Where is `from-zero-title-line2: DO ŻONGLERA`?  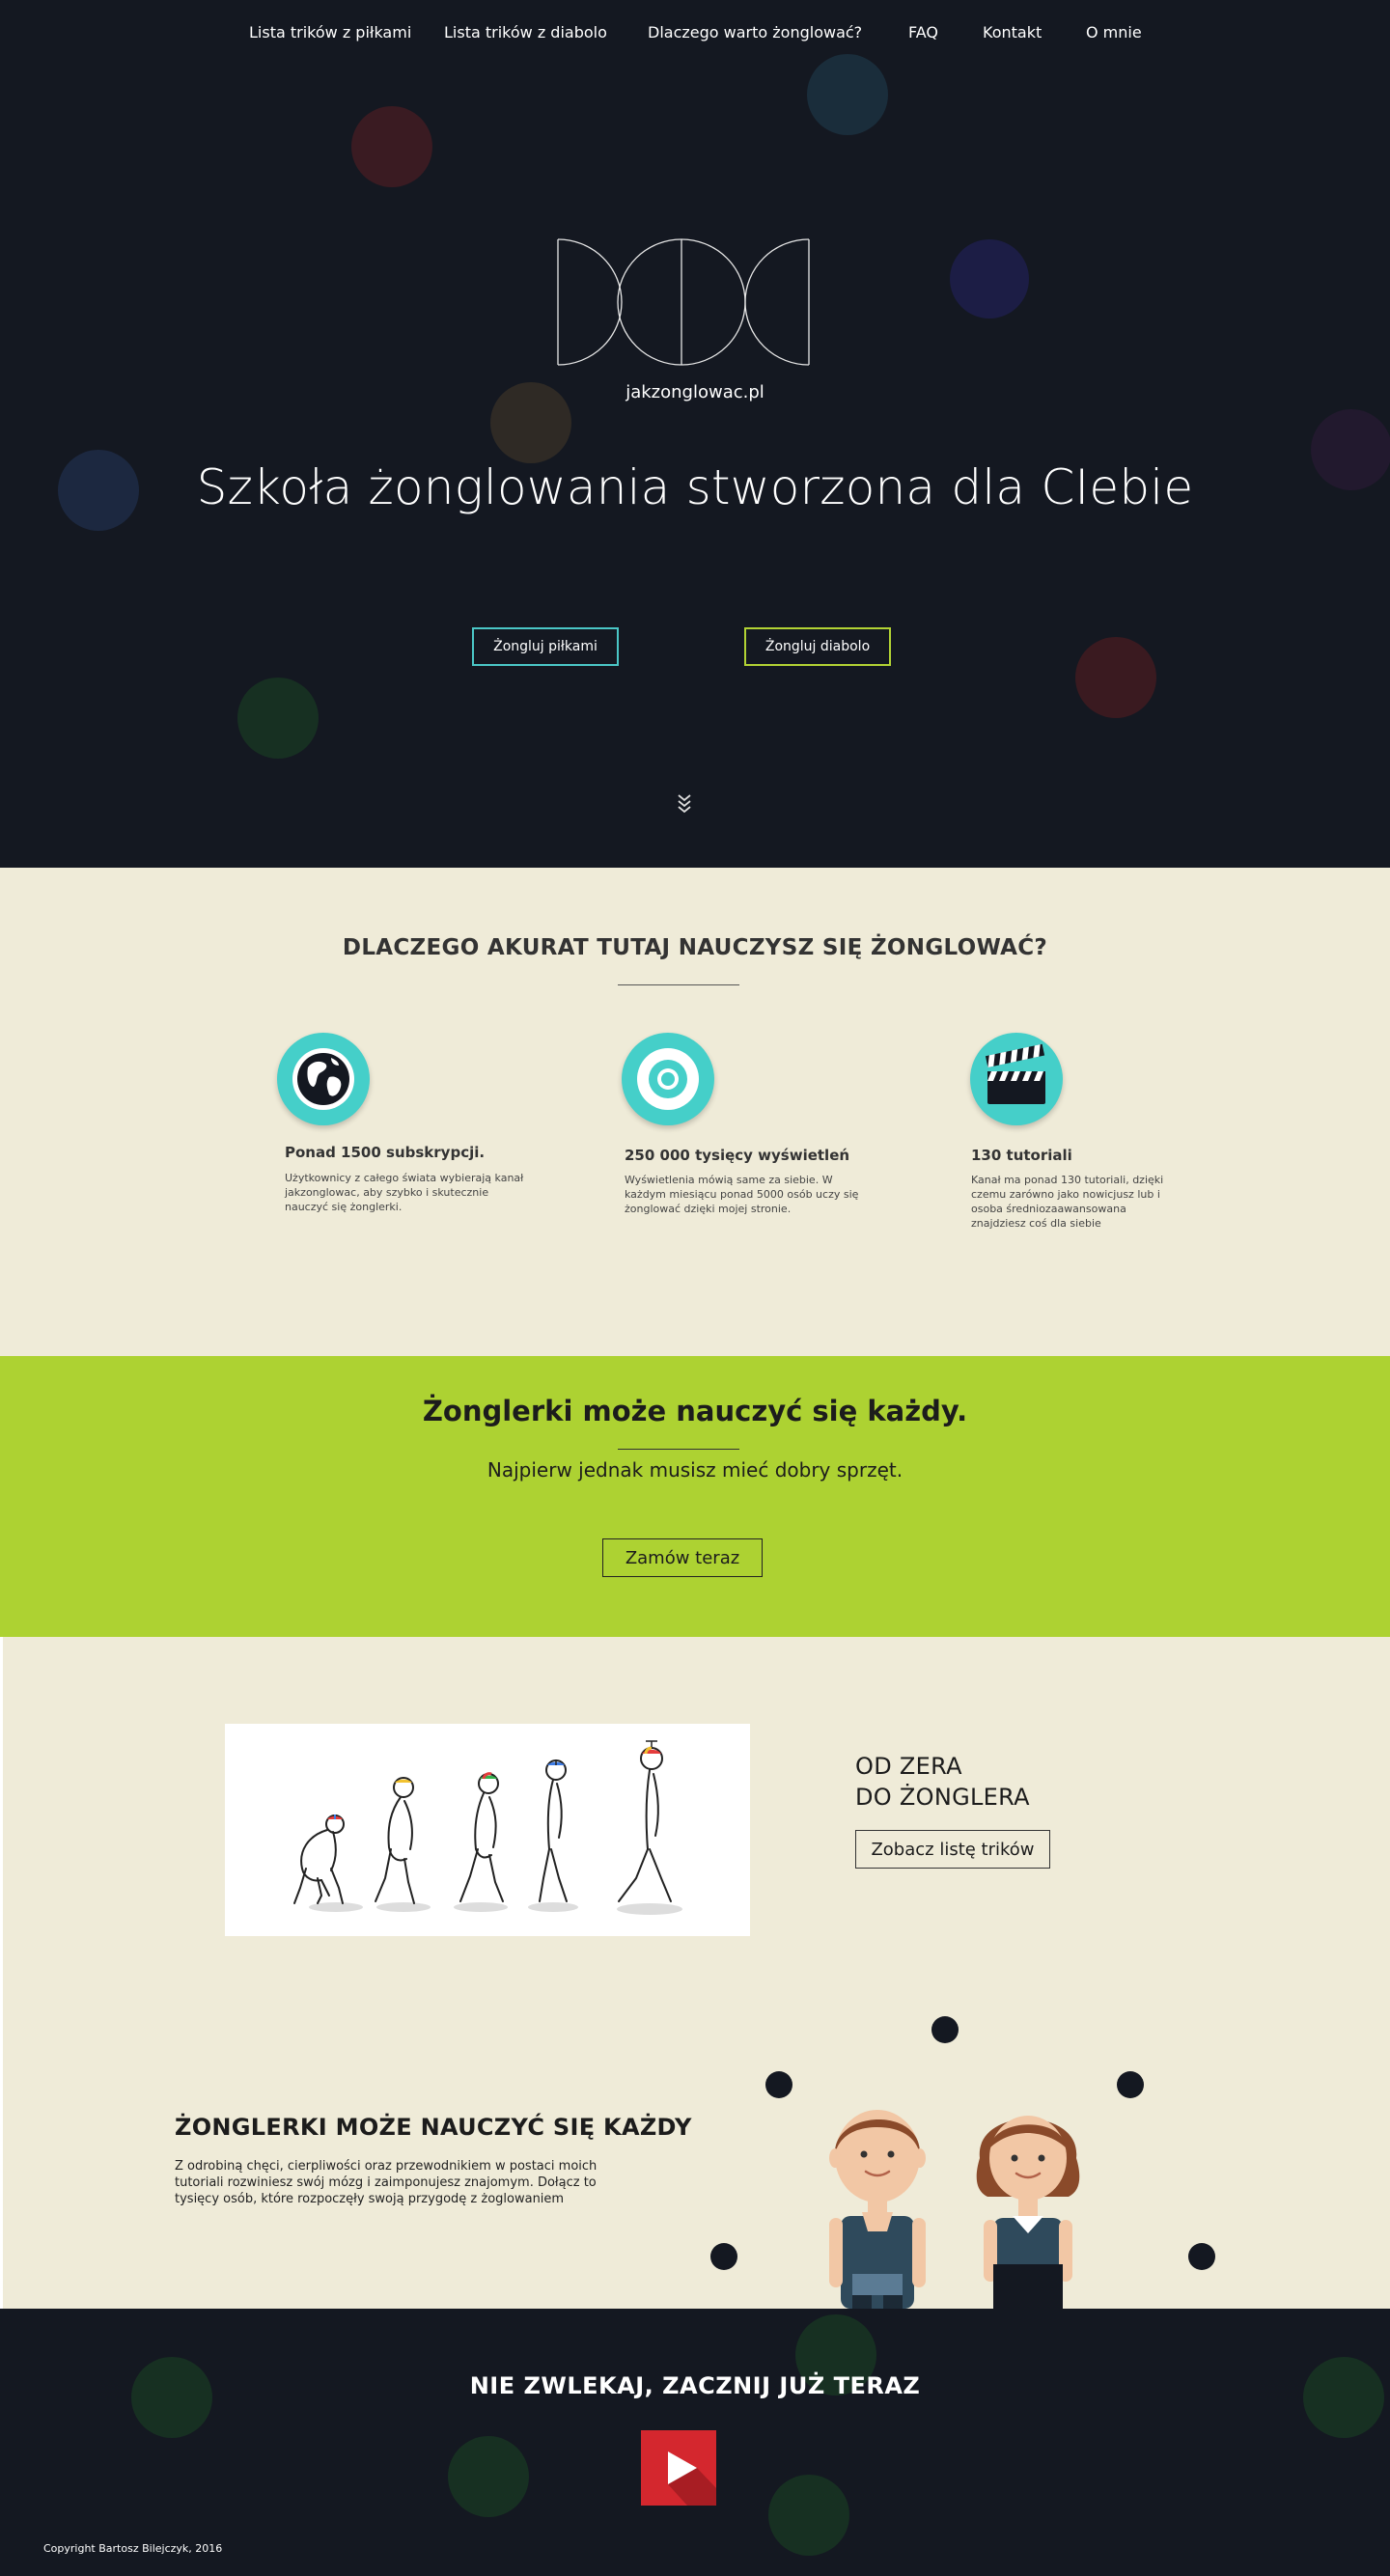
from-zero-title-line2: DO ŻONGLERA is located at coordinates (942, 1797).